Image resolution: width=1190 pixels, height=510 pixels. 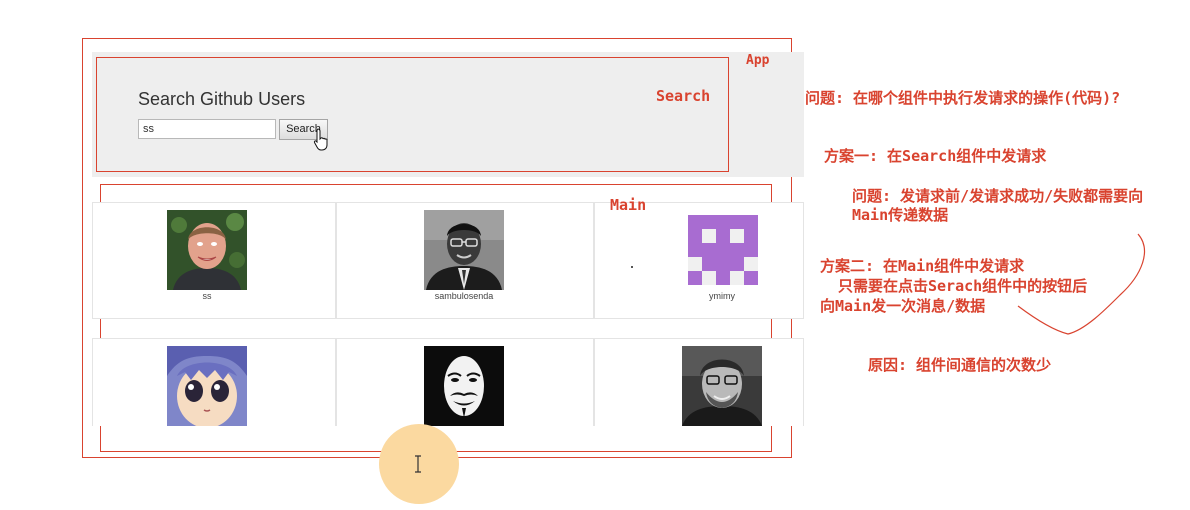 What do you see at coordinates (412, 114) in the screenshot?
I see `search-frame` at bounding box center [412, 114].